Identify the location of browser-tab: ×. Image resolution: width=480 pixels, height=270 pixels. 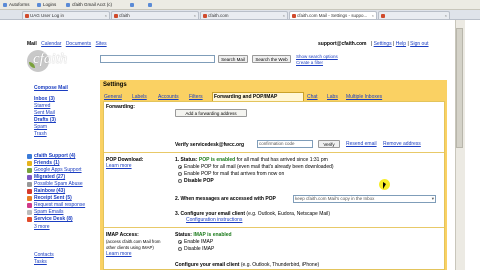
(414, 15).